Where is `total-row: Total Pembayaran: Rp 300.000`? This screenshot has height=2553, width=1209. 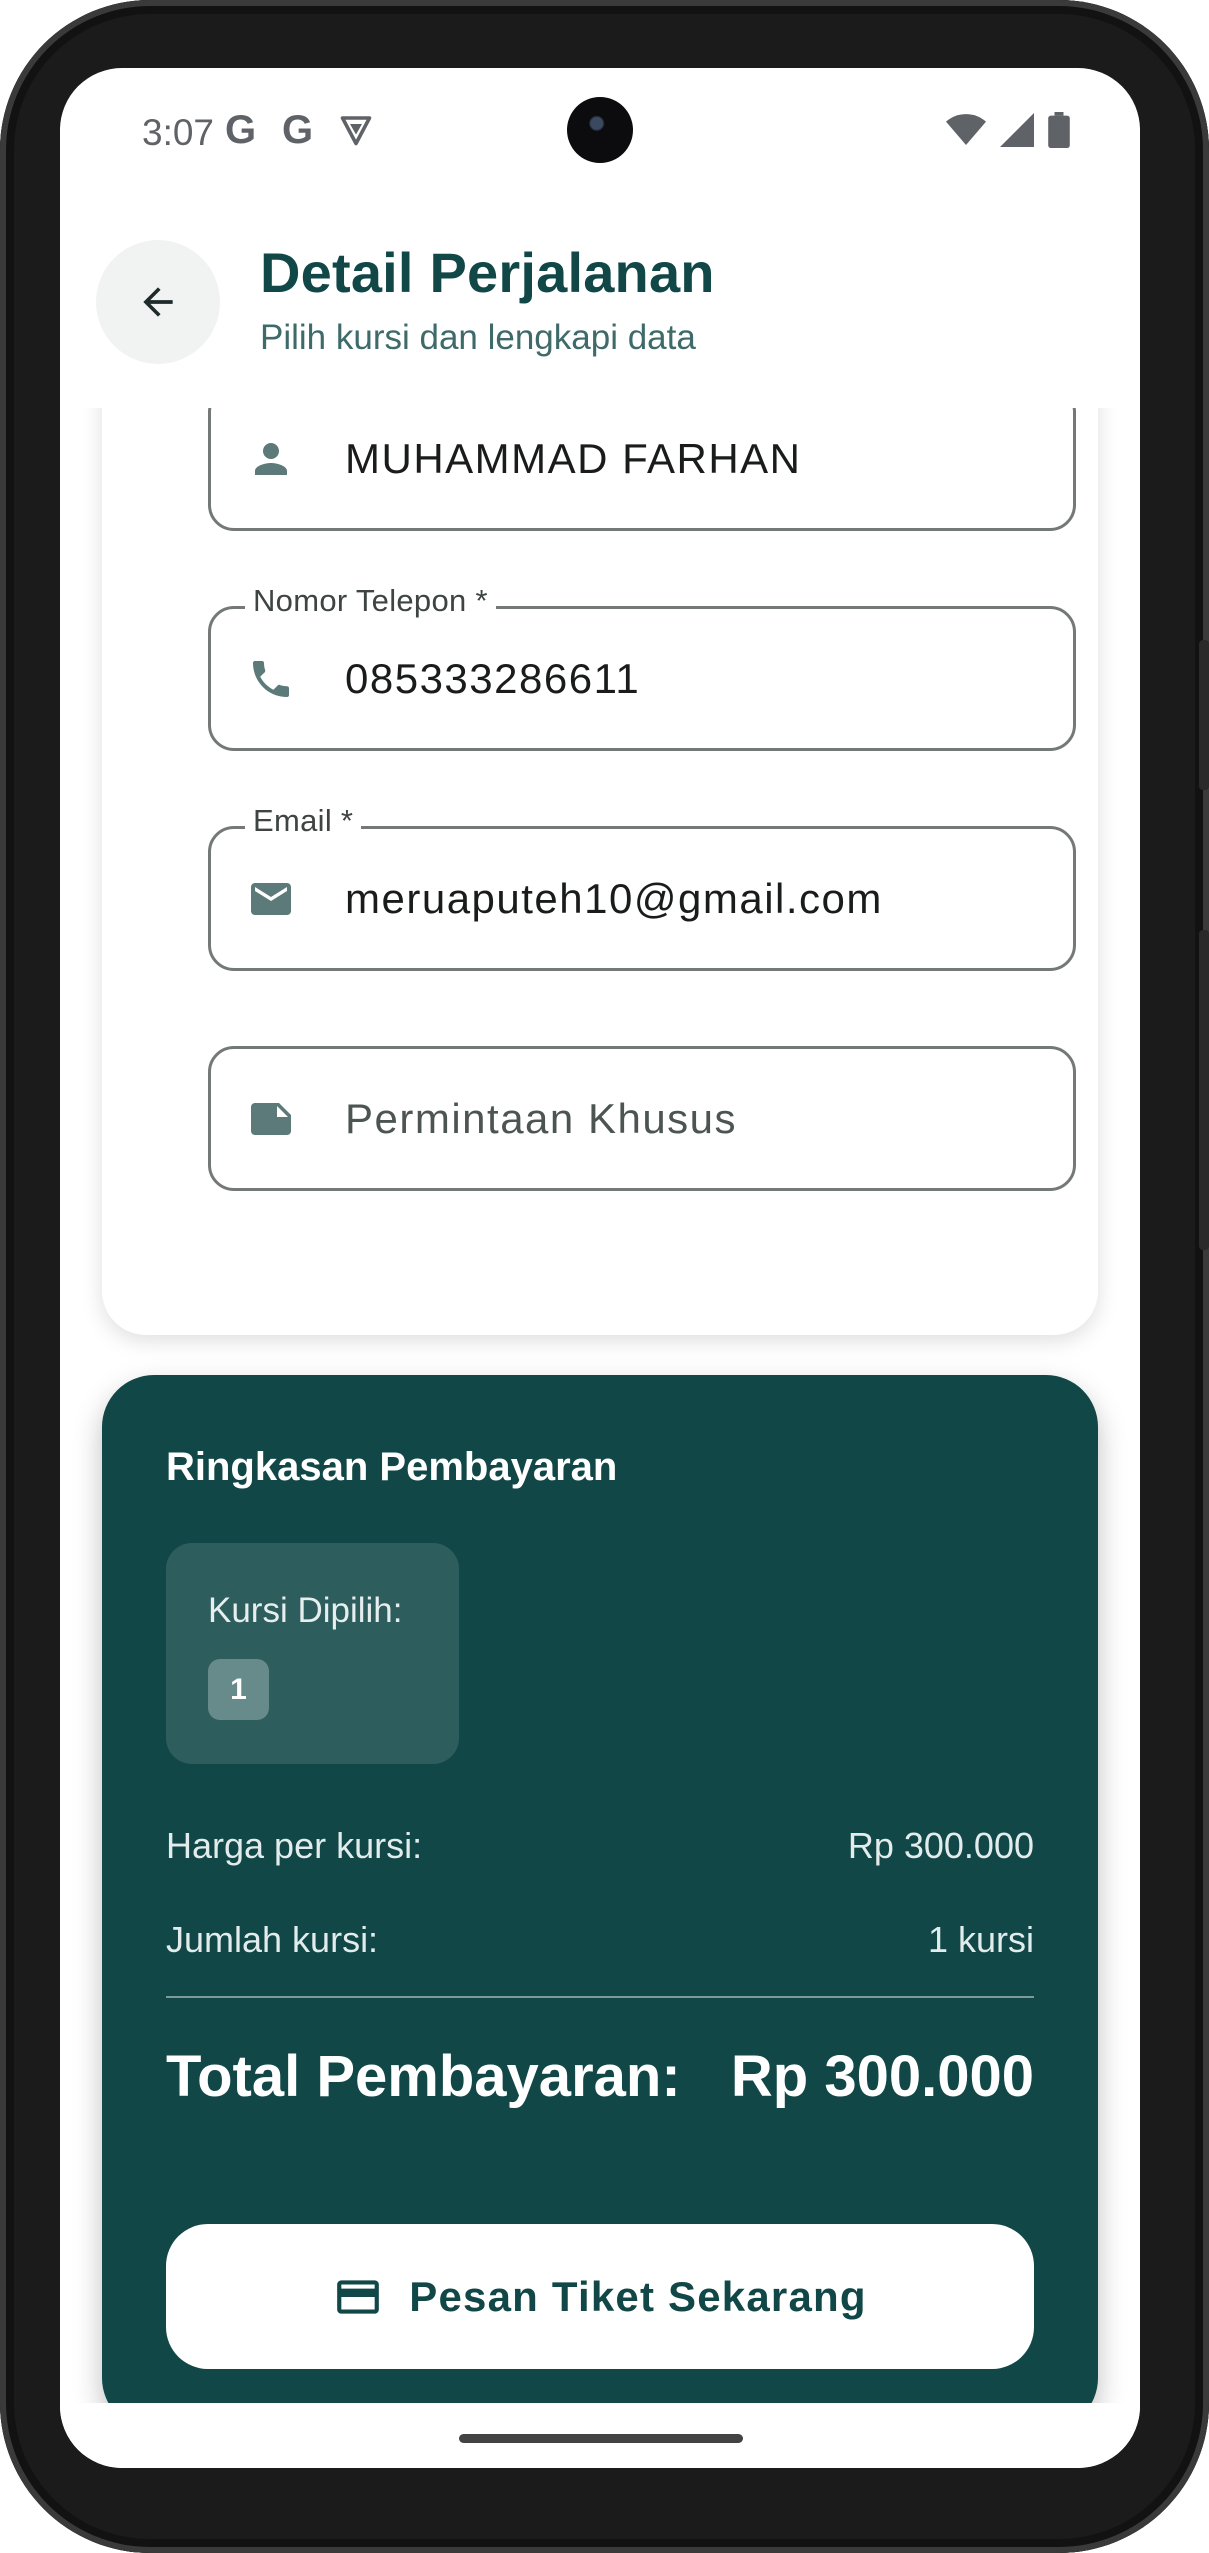 total-row: Total Pembayaran: Rp 300.000 is located at coordinates (600, 2076).